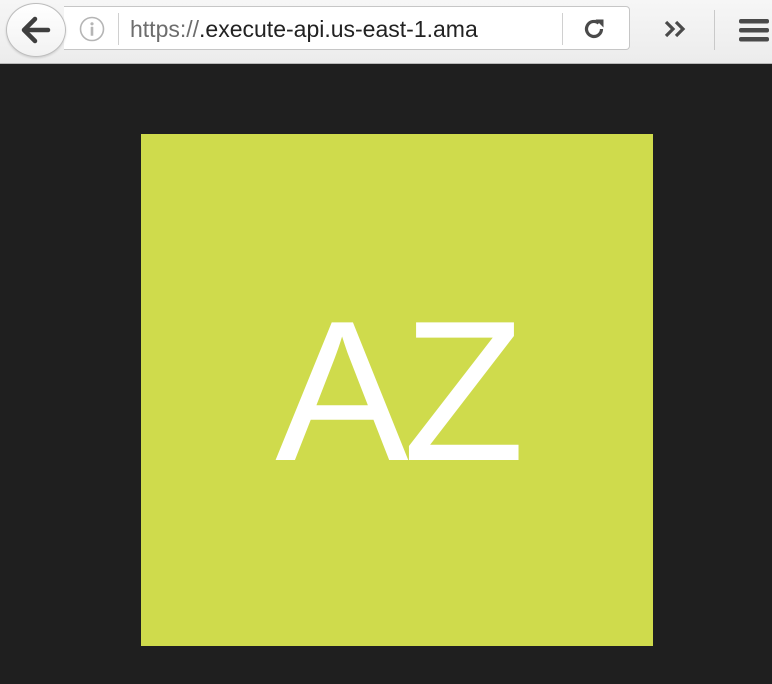 The height and width of the screenshot is (684, 772). I want to click on reload-divider, so click(562, 29).